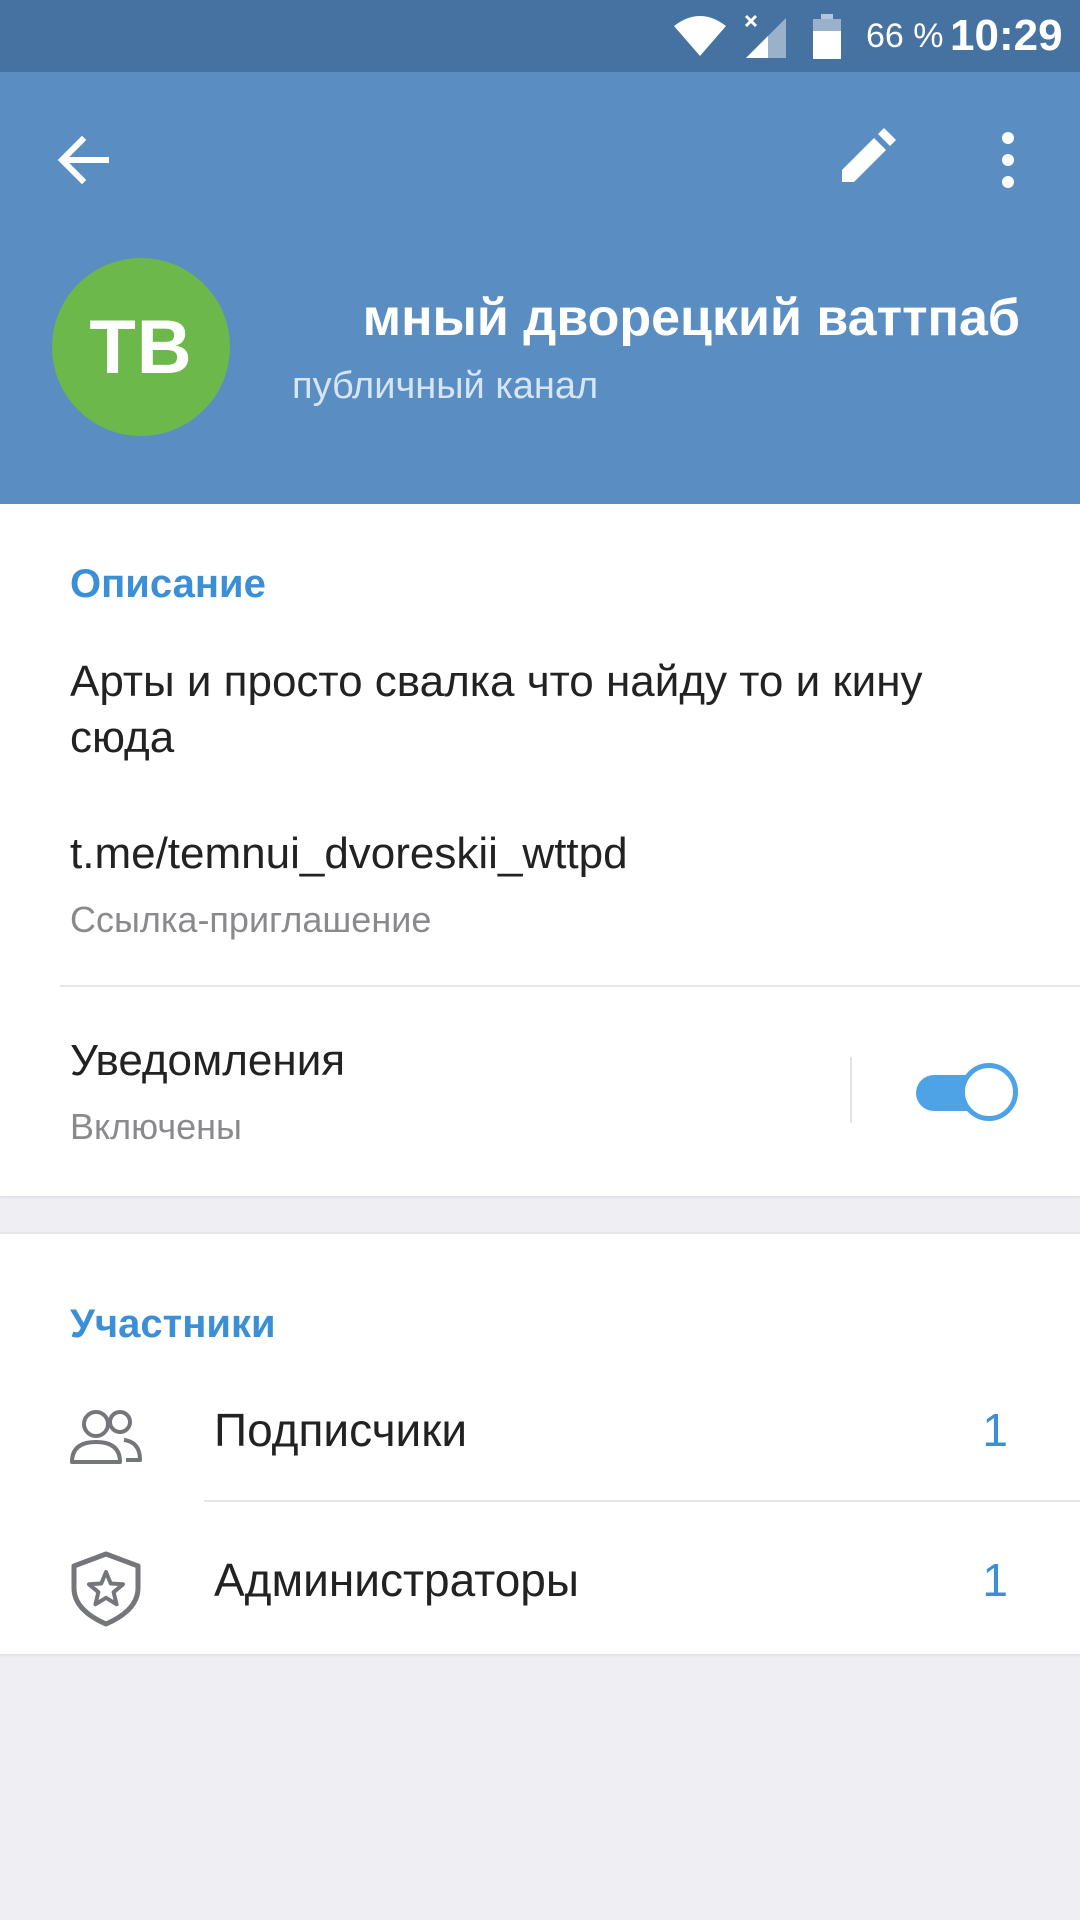 Image resolution: width=1080 pixels, height=1920 pixels. I want to click on more-vertical-icon, so click(1008, 160).